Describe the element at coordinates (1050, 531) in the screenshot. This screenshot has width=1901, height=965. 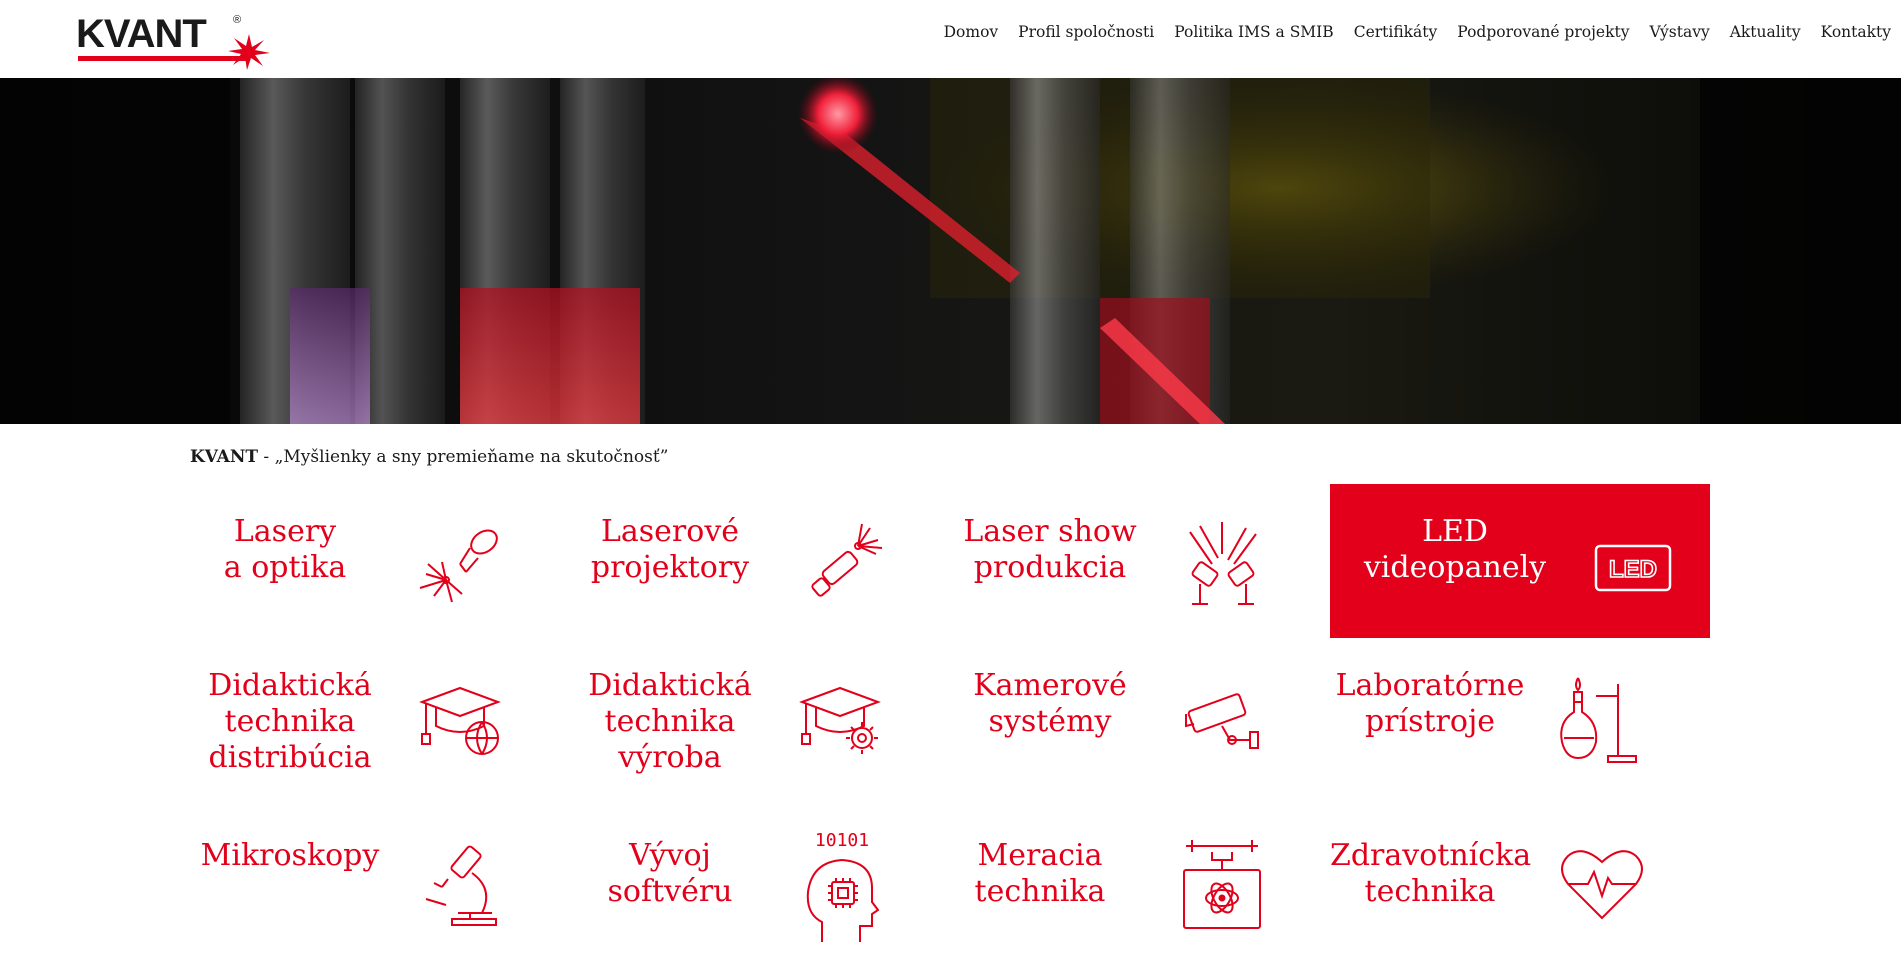
I see `tile-title-line1: Laser show` at that location.